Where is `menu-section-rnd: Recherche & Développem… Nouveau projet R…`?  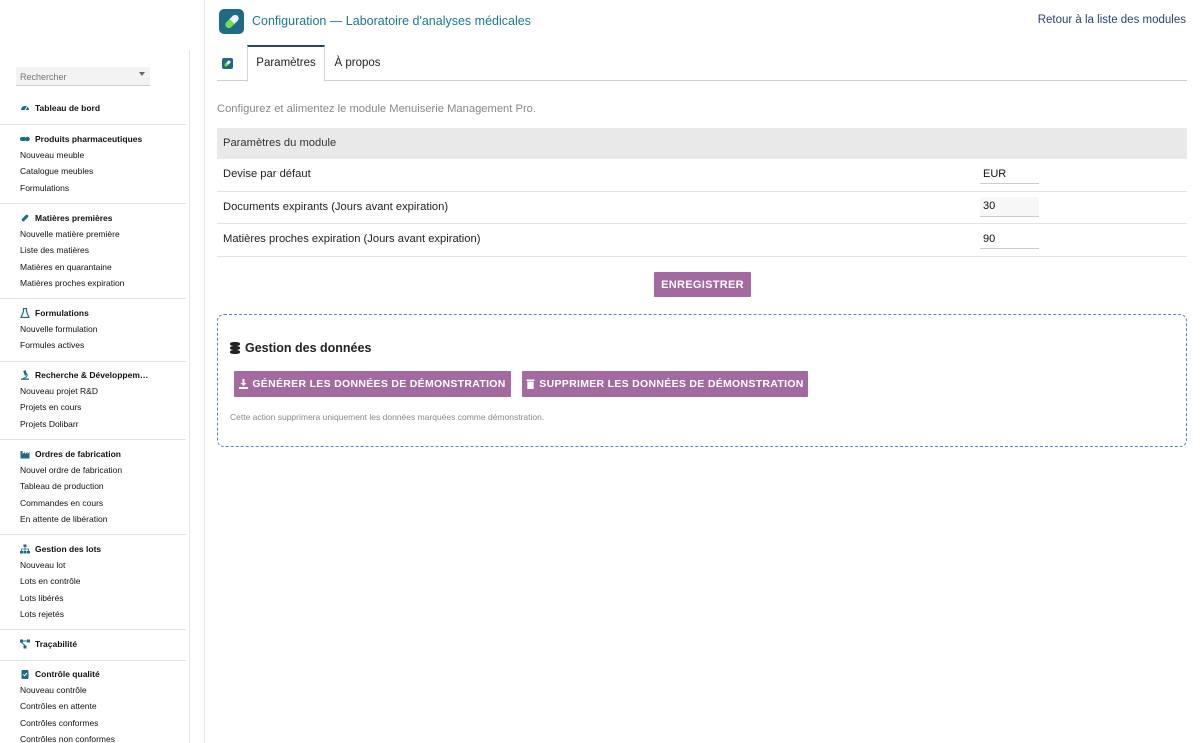 menu-section-rnd: Recherche & Développem… Nouveau projet R… is located at coordinates (93, 403).